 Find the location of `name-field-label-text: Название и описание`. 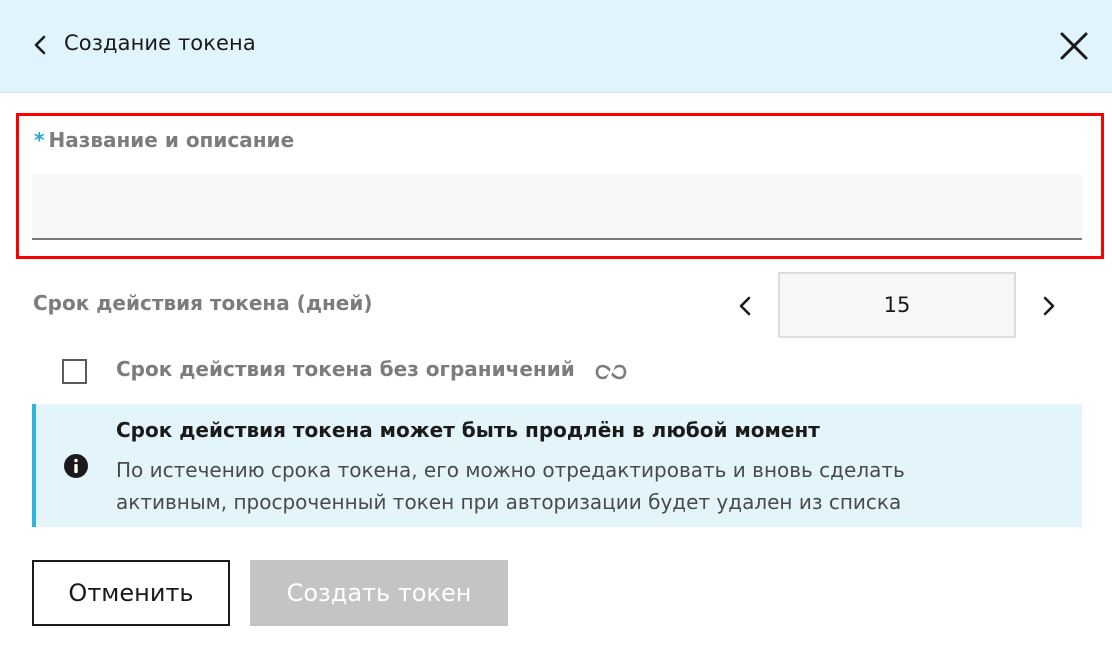

name-field-label-text: Название и описание is located at coordinates (171, 140).